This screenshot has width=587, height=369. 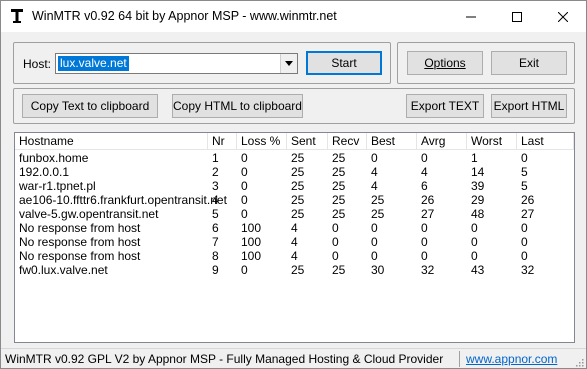 I want to click on copy-text-button: Copy Text to clipboard, so click(x=90, y=106).